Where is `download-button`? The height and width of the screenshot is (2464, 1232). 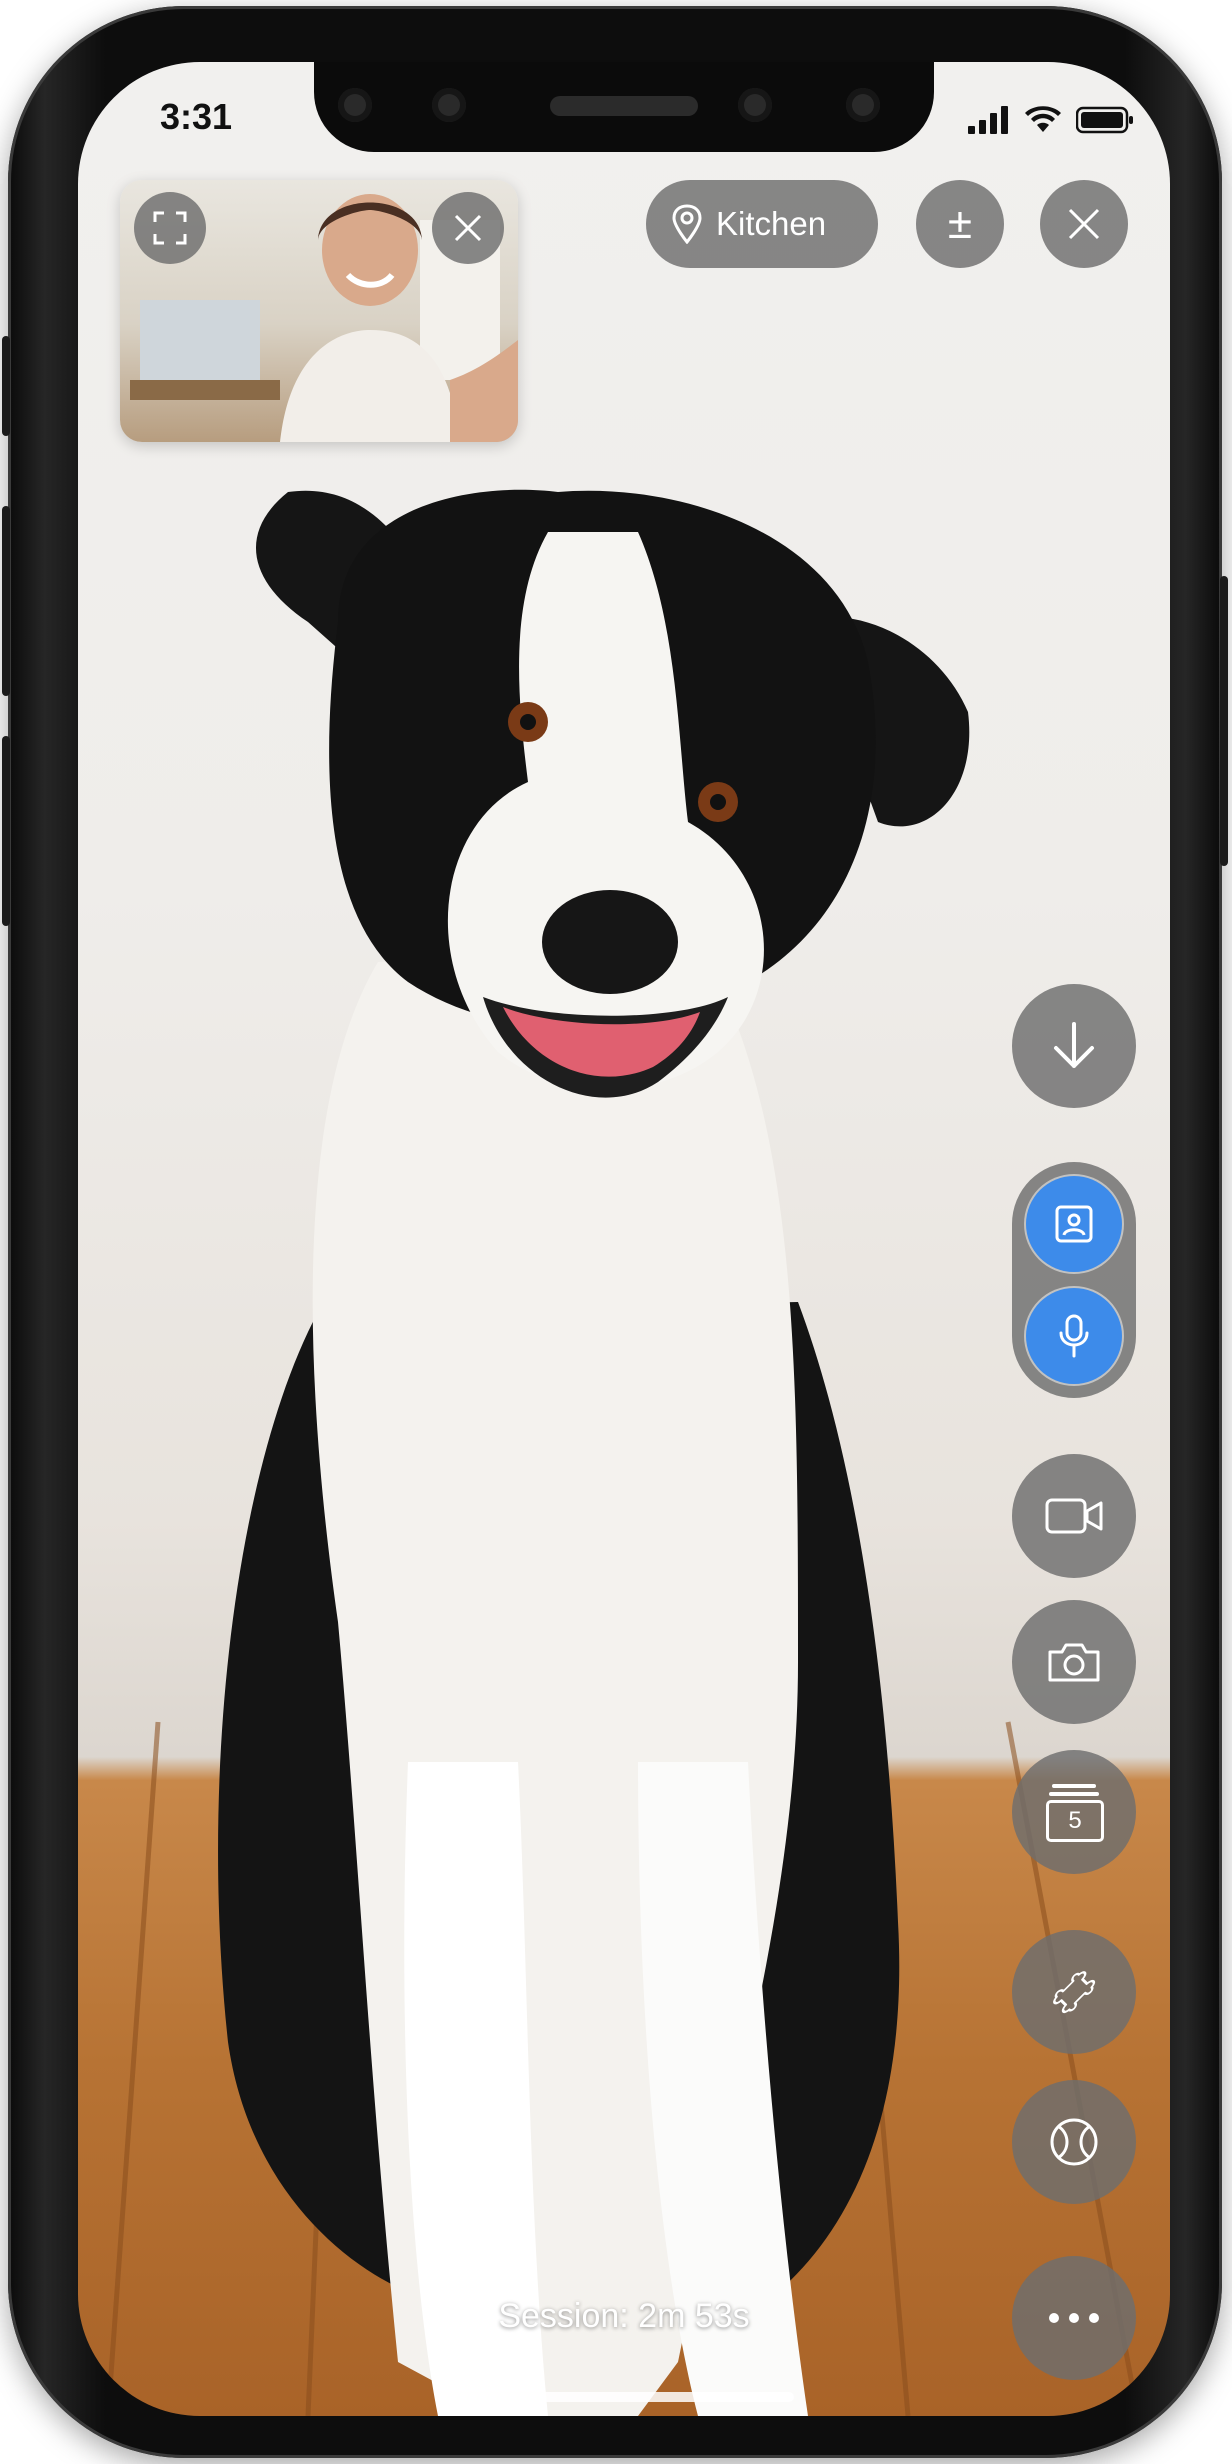
download-button is located at coordinates (1074, 1046).